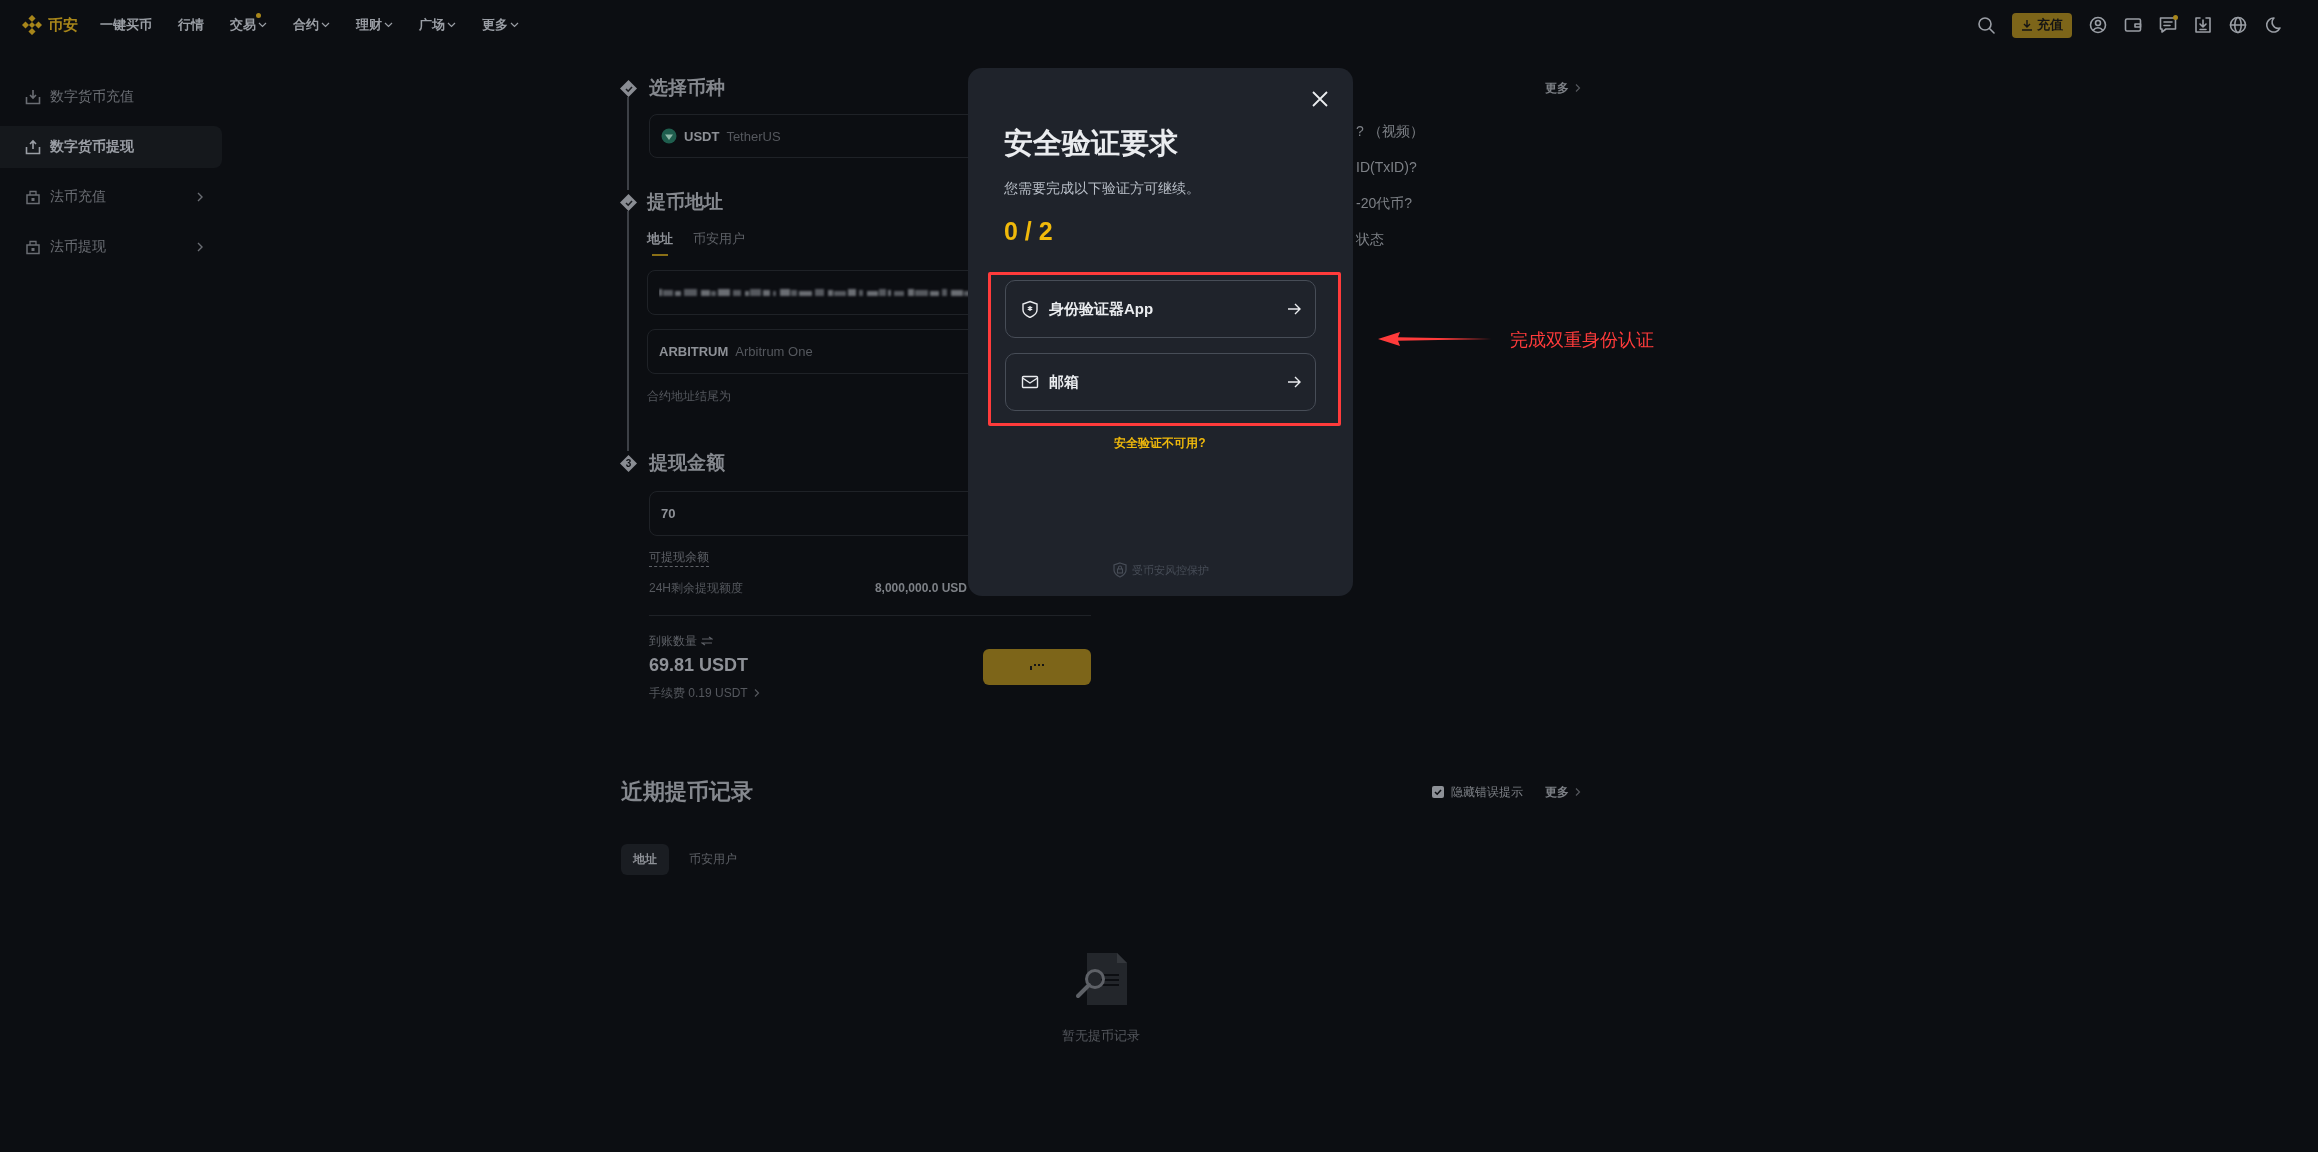 The height and width of the screenshot is (1152, 2318). I want to click on message-icon, so click(2168, 25).